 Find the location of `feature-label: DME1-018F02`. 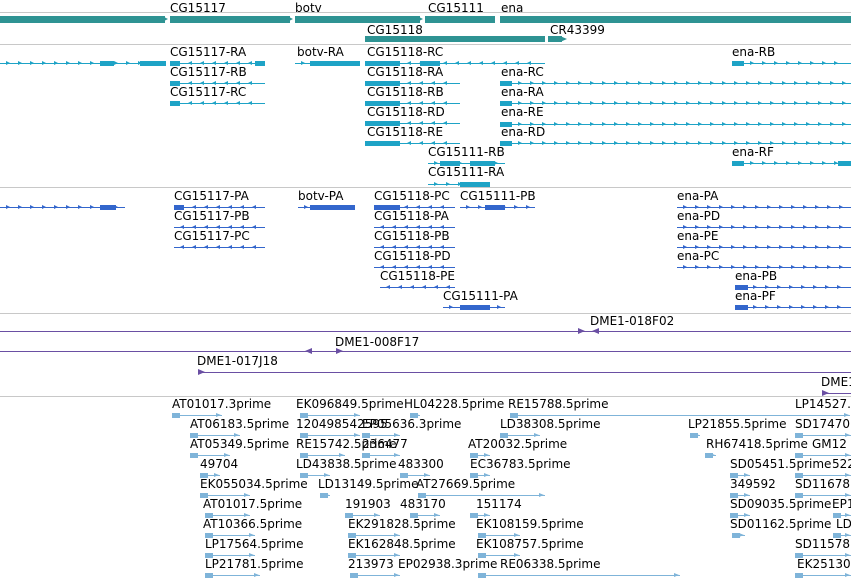

feature-label: DME1-018F02 is located at coordinates (632, 321).